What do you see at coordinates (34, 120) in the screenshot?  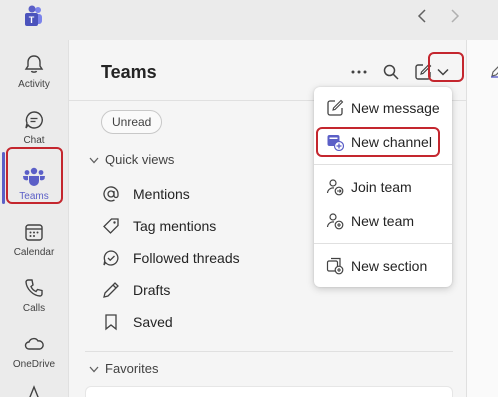 I see `chat-icon` at bounding box center [34, 120].